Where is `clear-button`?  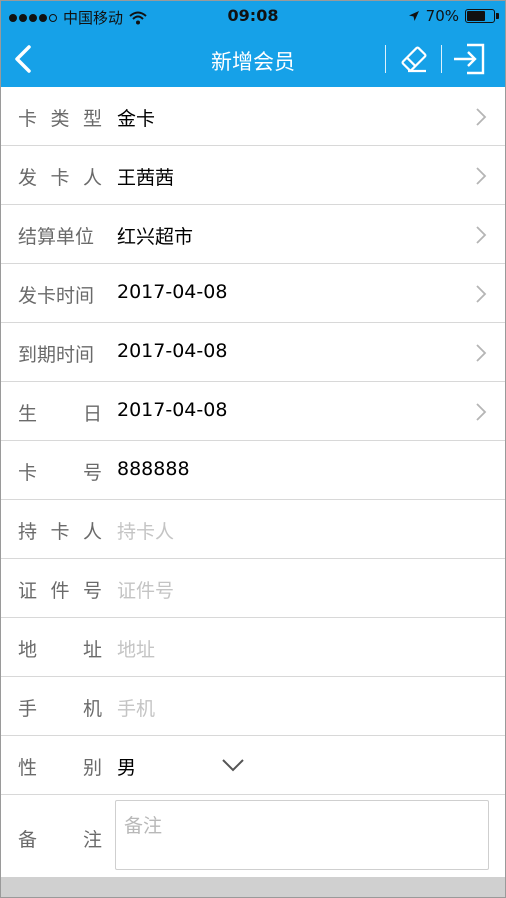 clear-button is located at coordinates (414, 59).